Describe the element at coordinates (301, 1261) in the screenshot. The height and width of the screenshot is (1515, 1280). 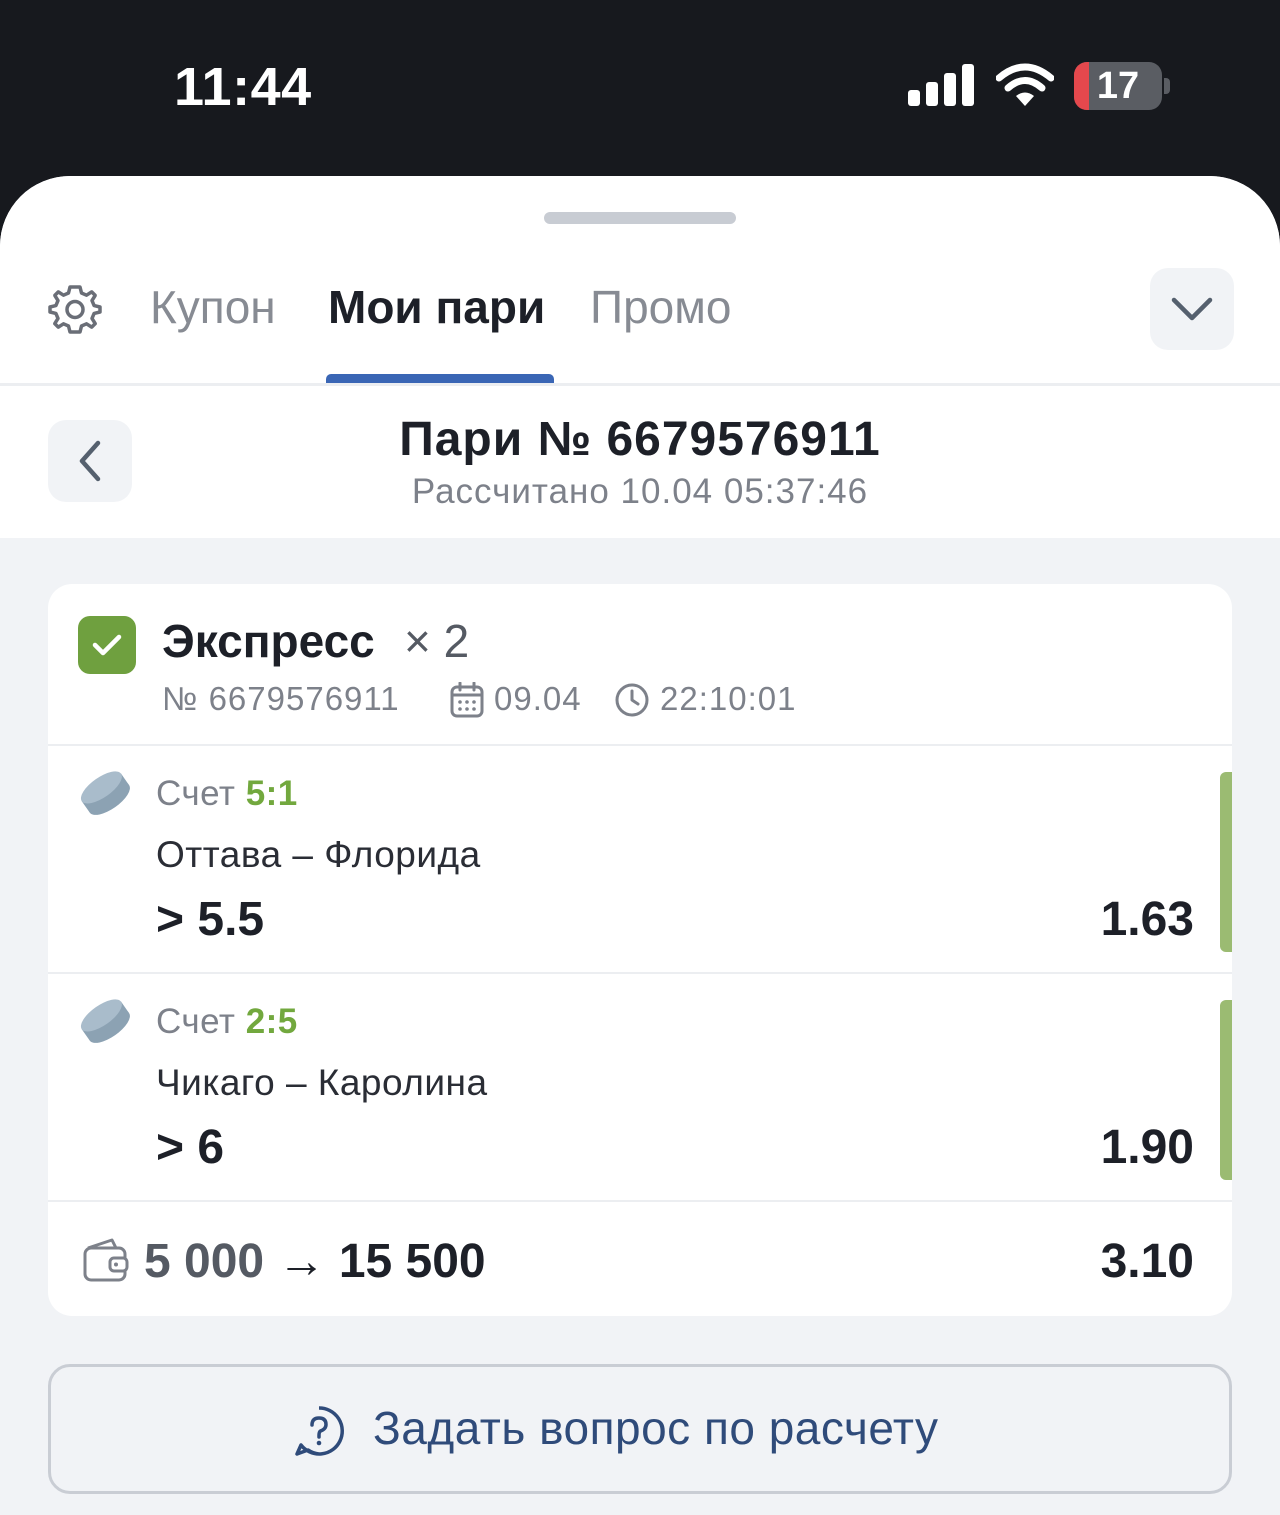
I see `arrow-right-icon: →` at that location.